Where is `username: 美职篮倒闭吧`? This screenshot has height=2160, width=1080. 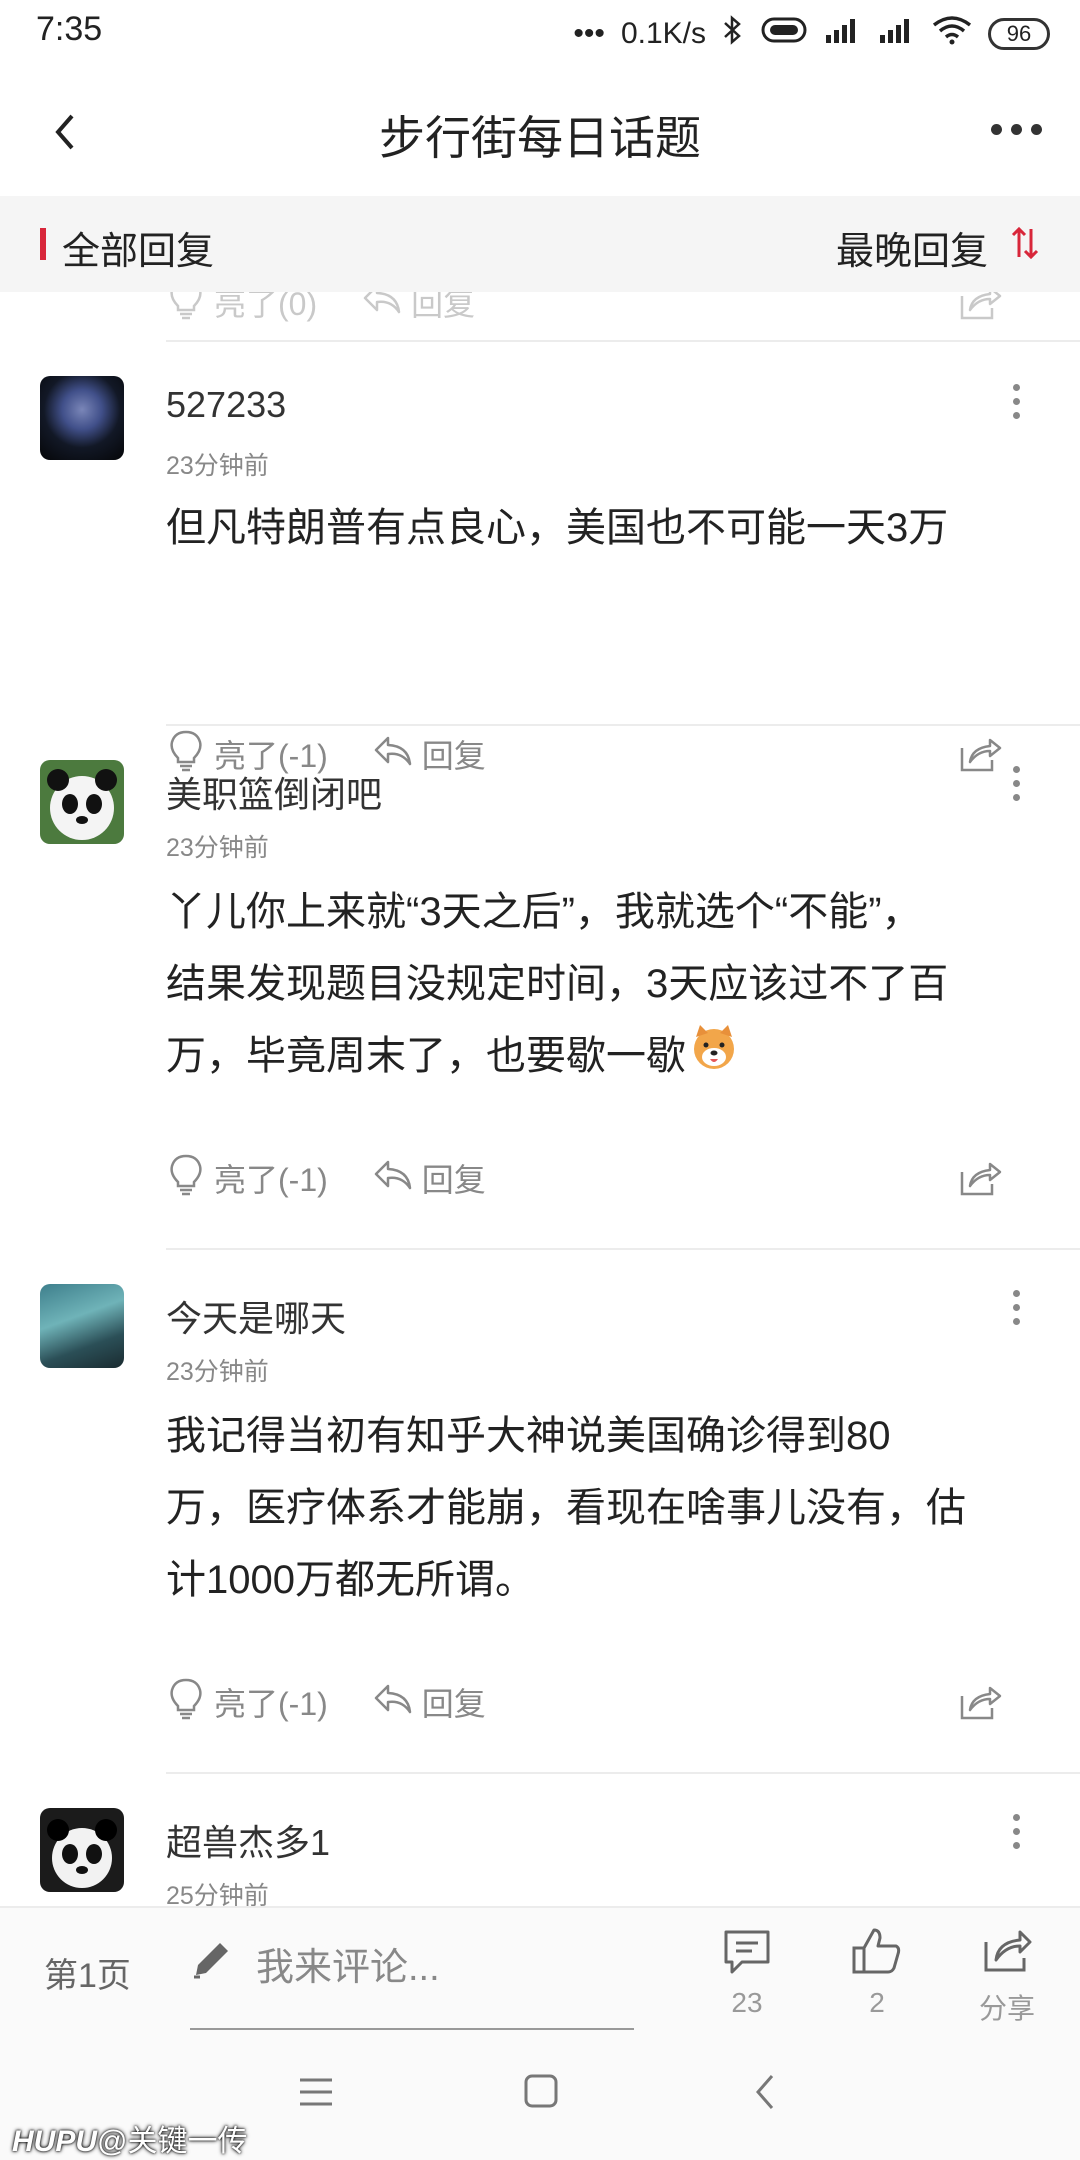 username: 美职篮倒闭吧 is located at coordinates (274, 792).